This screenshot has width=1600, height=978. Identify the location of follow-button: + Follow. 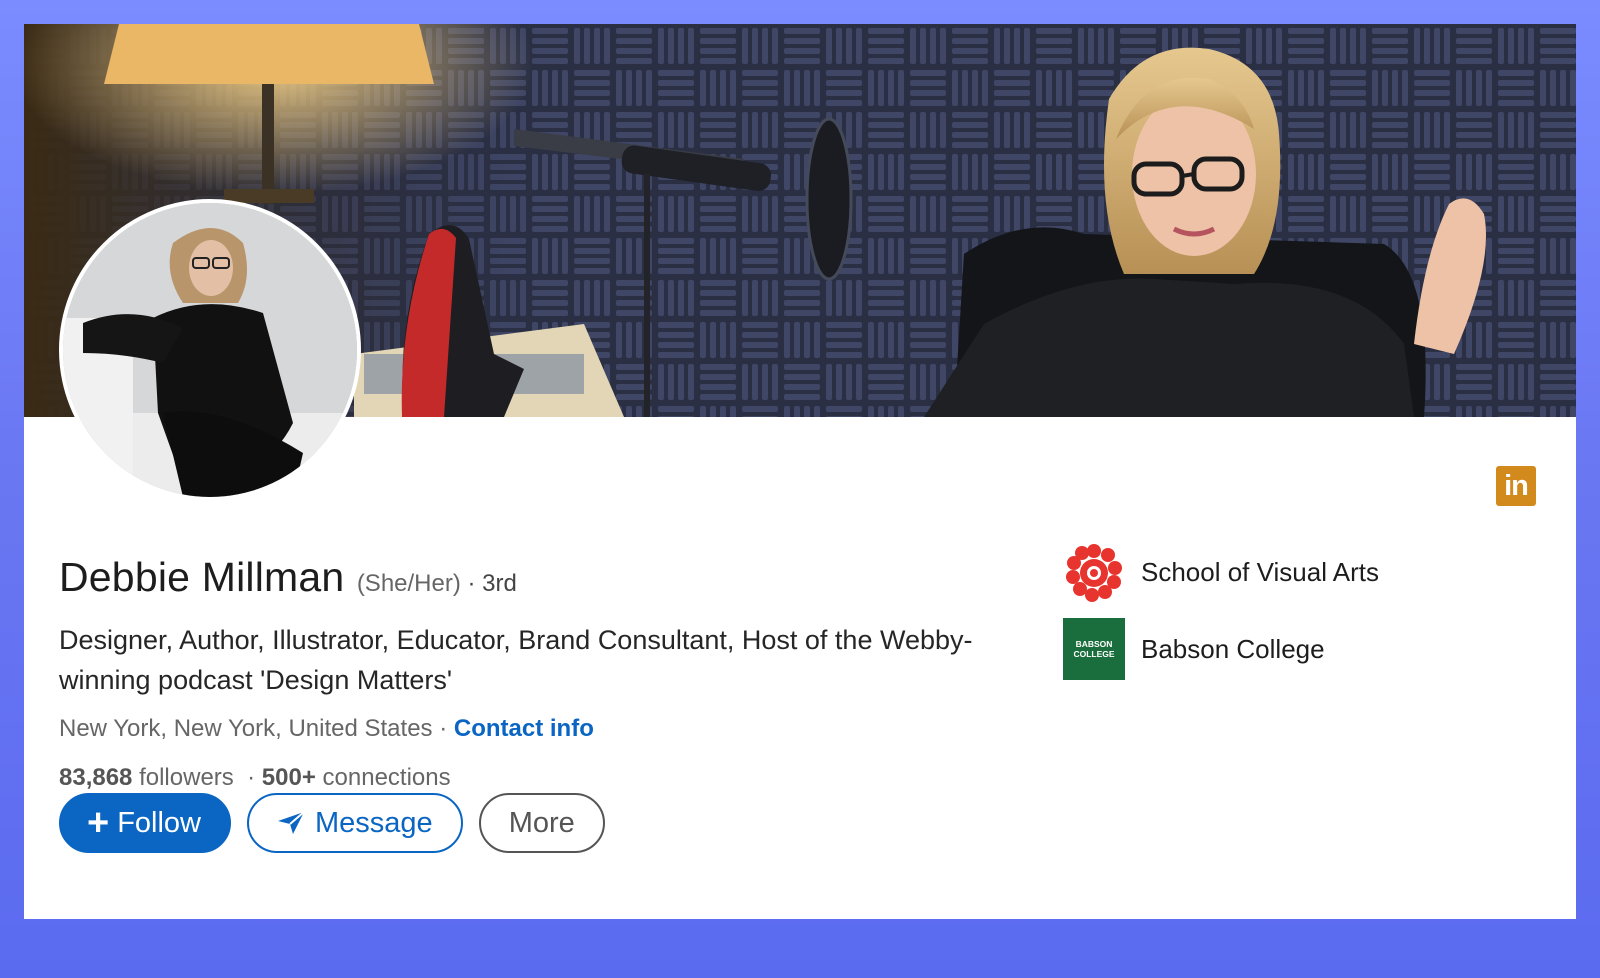
(145, 823).